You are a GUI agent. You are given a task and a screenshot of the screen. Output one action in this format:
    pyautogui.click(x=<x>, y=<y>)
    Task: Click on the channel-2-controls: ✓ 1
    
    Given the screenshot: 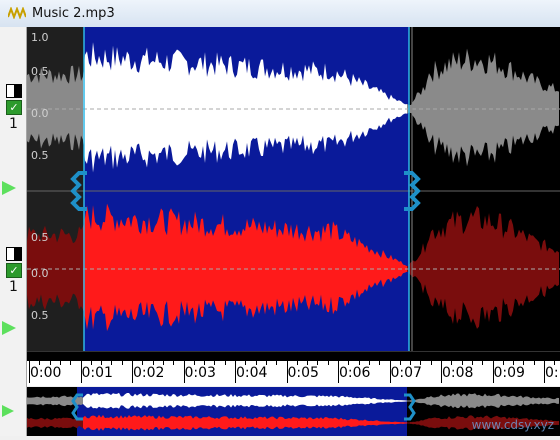 What is the action you would take?
    pyautogui.click(x=14, y=271)
    